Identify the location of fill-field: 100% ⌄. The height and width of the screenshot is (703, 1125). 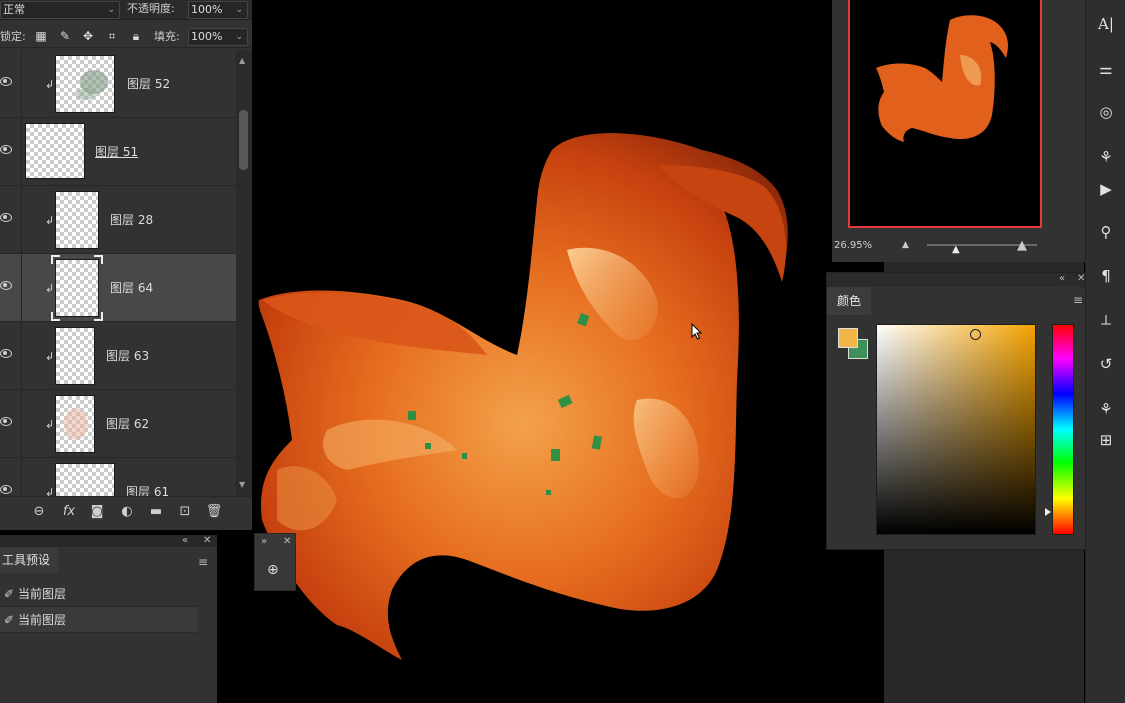
(218, 37).